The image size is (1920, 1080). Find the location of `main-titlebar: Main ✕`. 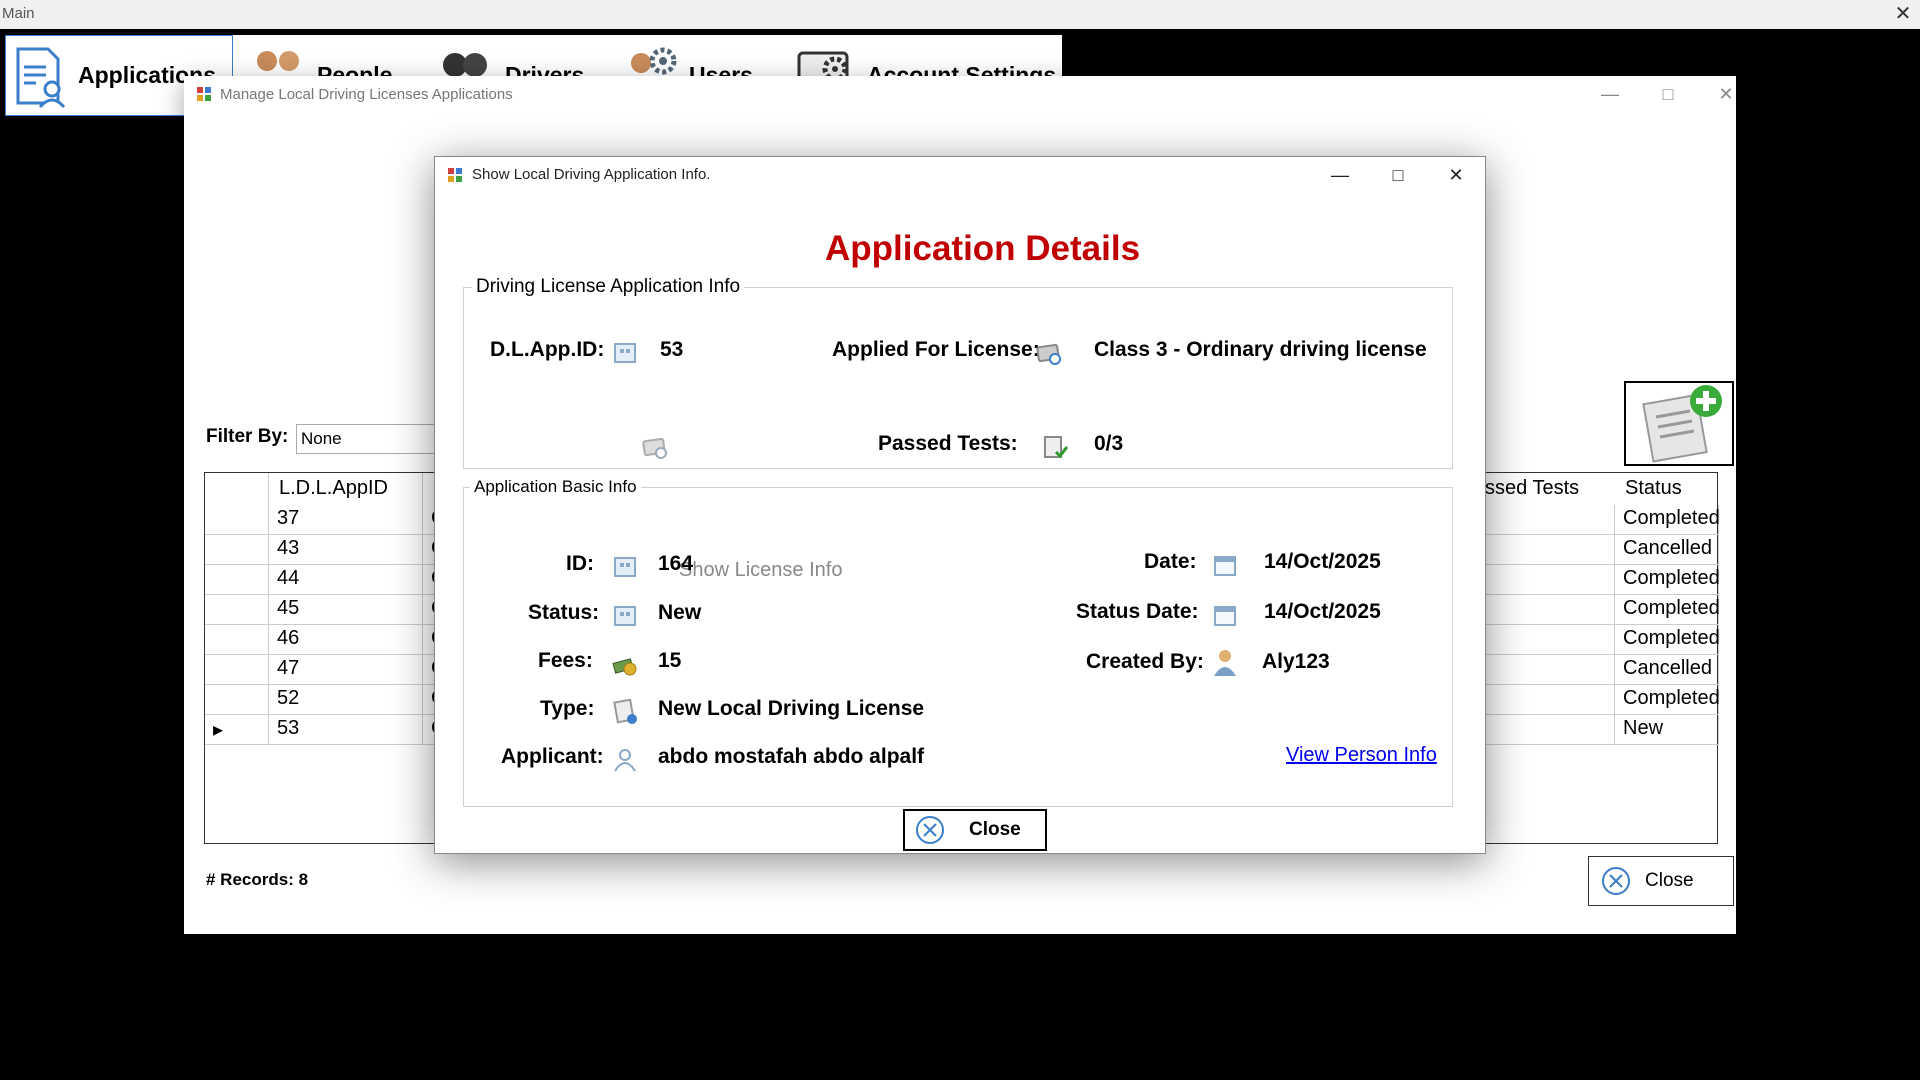

main-titlebar: Main ✕ is located at coordinates (960, 14).